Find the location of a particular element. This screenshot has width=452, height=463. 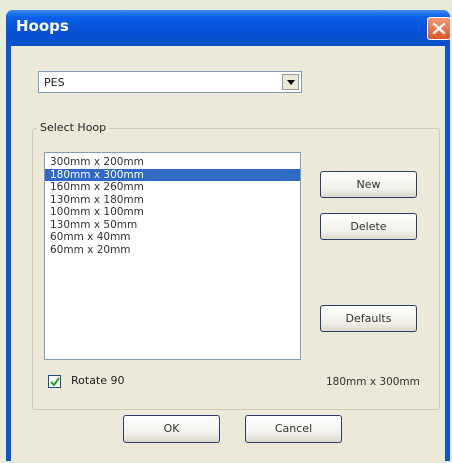

window-title: Hoops is located at coordinates (42, 26).